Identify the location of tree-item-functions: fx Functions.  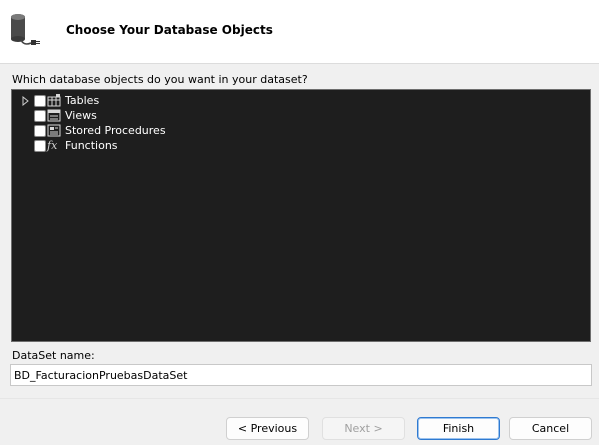
(162, 145).